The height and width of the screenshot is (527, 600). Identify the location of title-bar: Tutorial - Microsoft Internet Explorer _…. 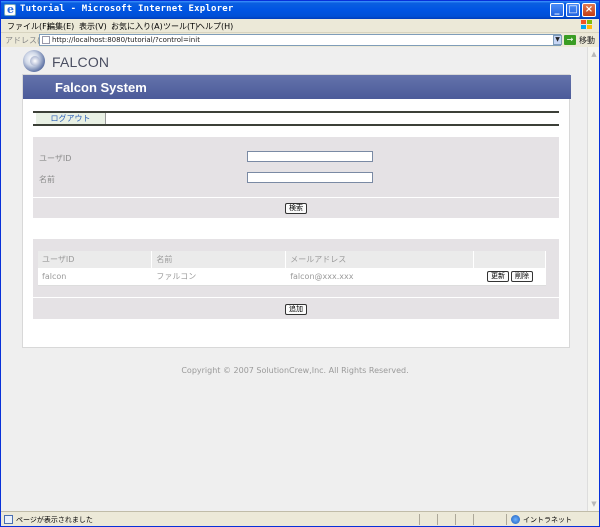
(300, 10).